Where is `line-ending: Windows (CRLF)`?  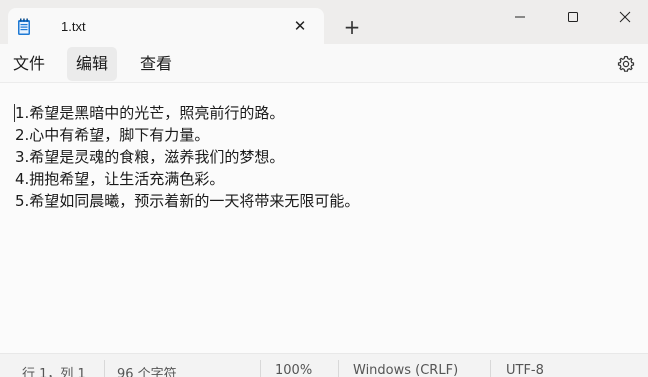 line-ending: Windows (CRLF) is located at coordinates (405, 370).